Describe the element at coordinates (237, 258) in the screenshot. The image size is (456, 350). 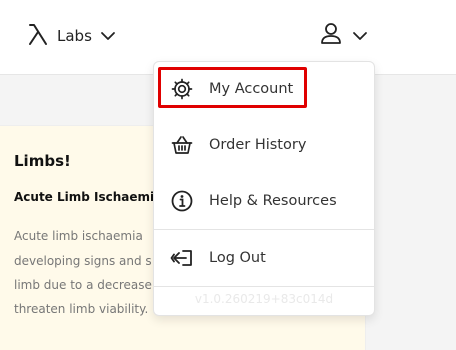
I see `menu-item-label: Log Out` at that location.